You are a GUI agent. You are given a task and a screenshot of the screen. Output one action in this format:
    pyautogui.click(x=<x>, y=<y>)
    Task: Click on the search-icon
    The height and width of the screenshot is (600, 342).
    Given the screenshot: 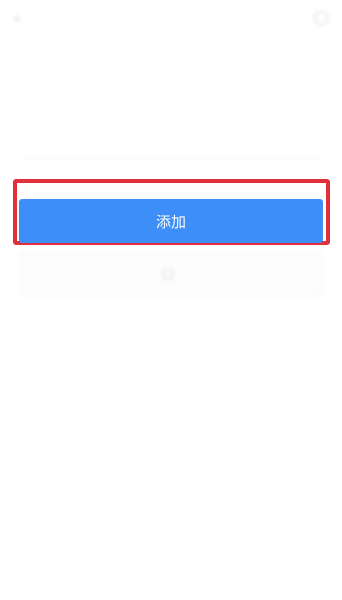 What is the action you would take?
    pyautogui.click(x=321, y=18)
    